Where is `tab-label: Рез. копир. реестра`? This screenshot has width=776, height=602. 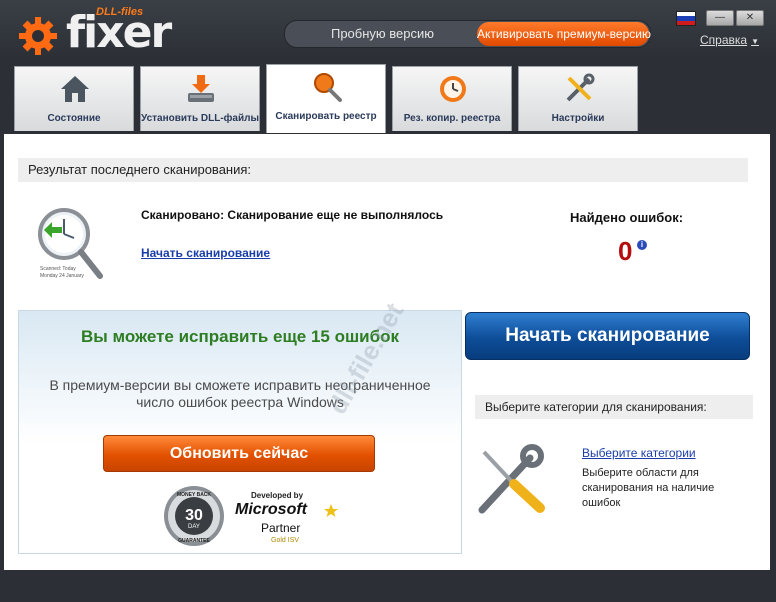 tab-label: Рез. копир. реестра is located at coordinates (452, 118).